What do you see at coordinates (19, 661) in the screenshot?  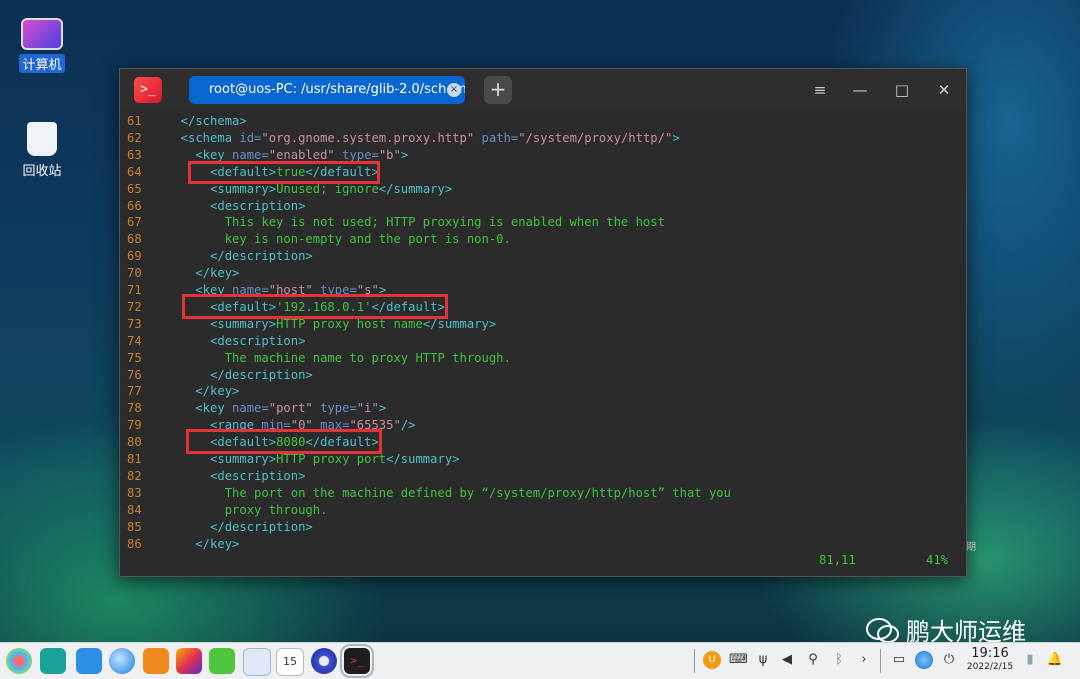 I see `launcher-icon` at bounding box center [19, 661].